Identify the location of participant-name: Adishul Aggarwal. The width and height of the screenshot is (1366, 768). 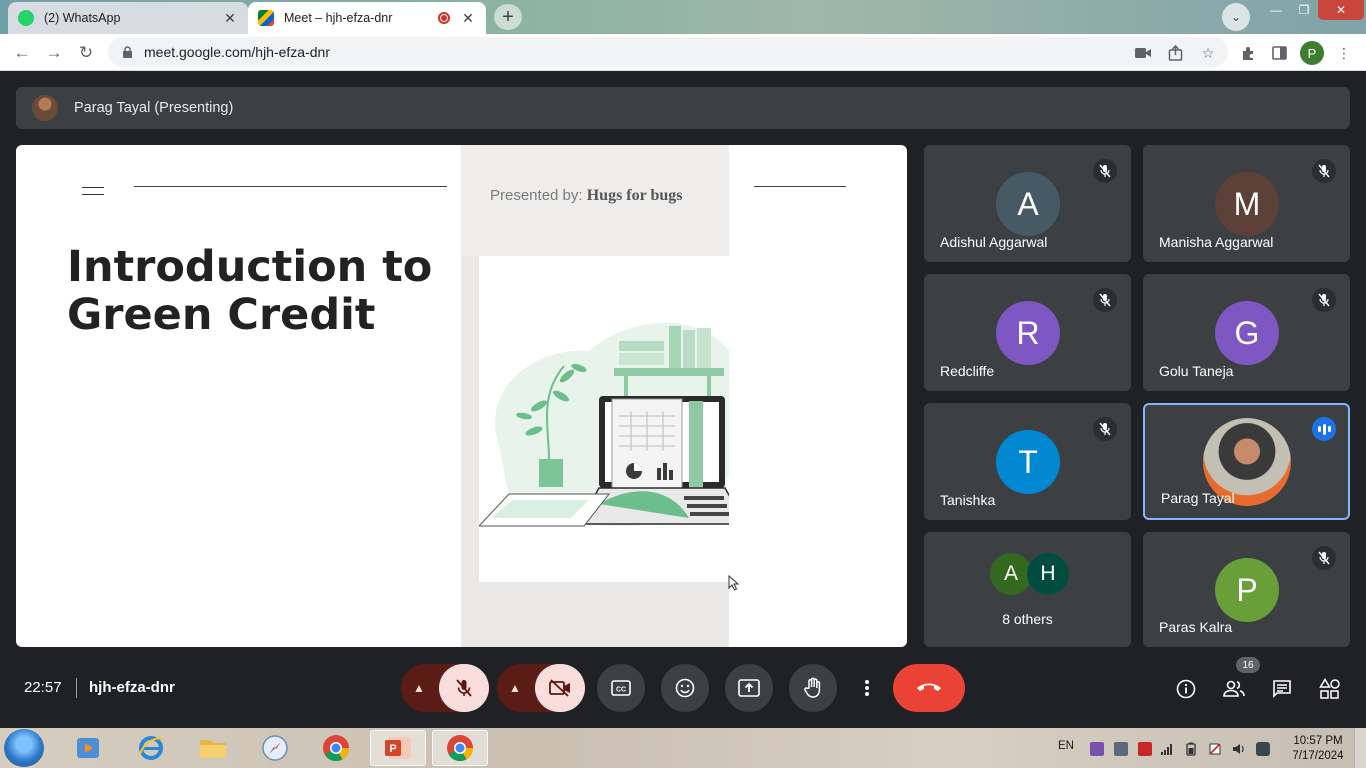
(994, 242).